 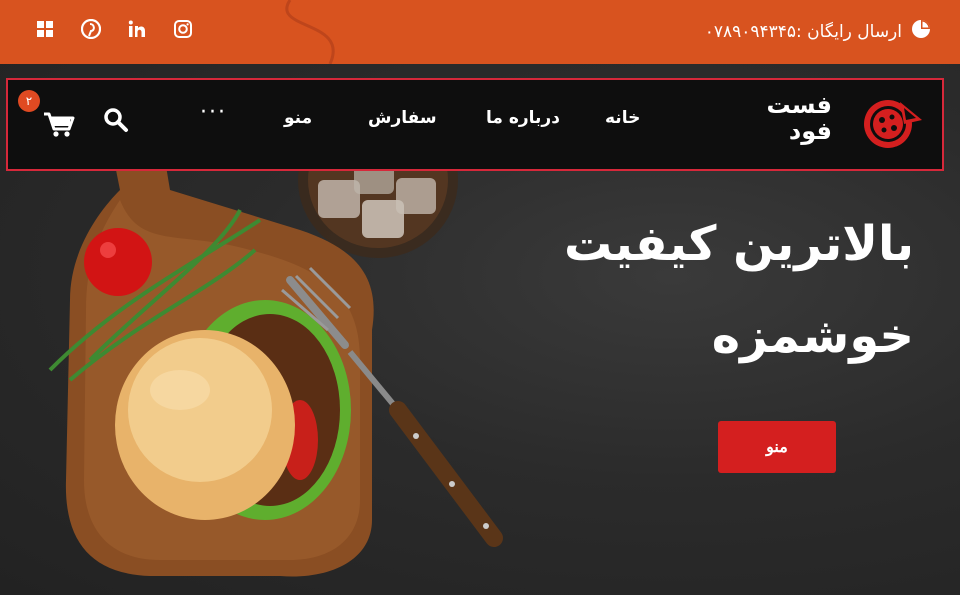 What do you see at coordinates (812, 336) in the screenshot?
I see `headline-line-2: خوشمزه` at bounding box center [812, 336].